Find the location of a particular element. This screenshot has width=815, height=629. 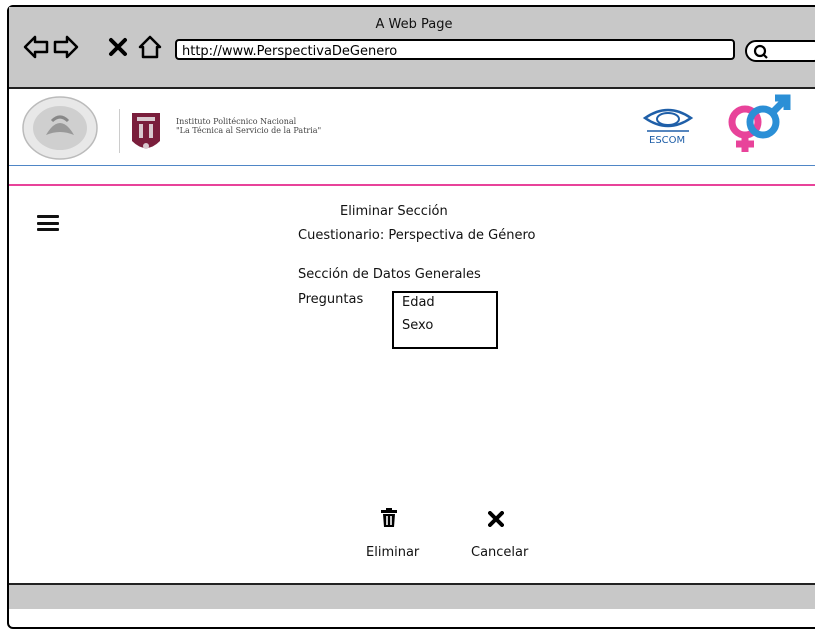

escom-label: ESCOM is located at coordinates (667, 140).